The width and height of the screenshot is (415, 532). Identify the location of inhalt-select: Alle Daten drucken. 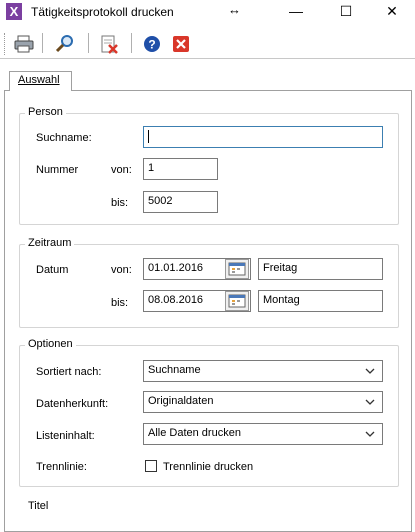
(263, 434).